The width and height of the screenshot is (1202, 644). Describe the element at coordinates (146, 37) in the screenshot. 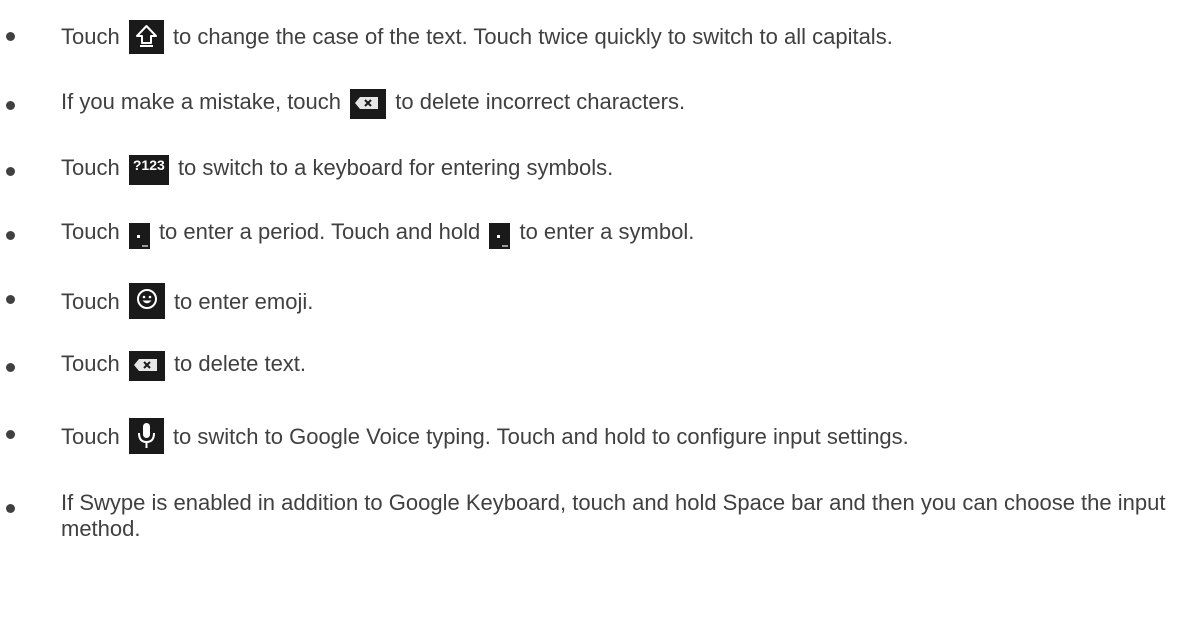

I see `shift-icon` at that location.